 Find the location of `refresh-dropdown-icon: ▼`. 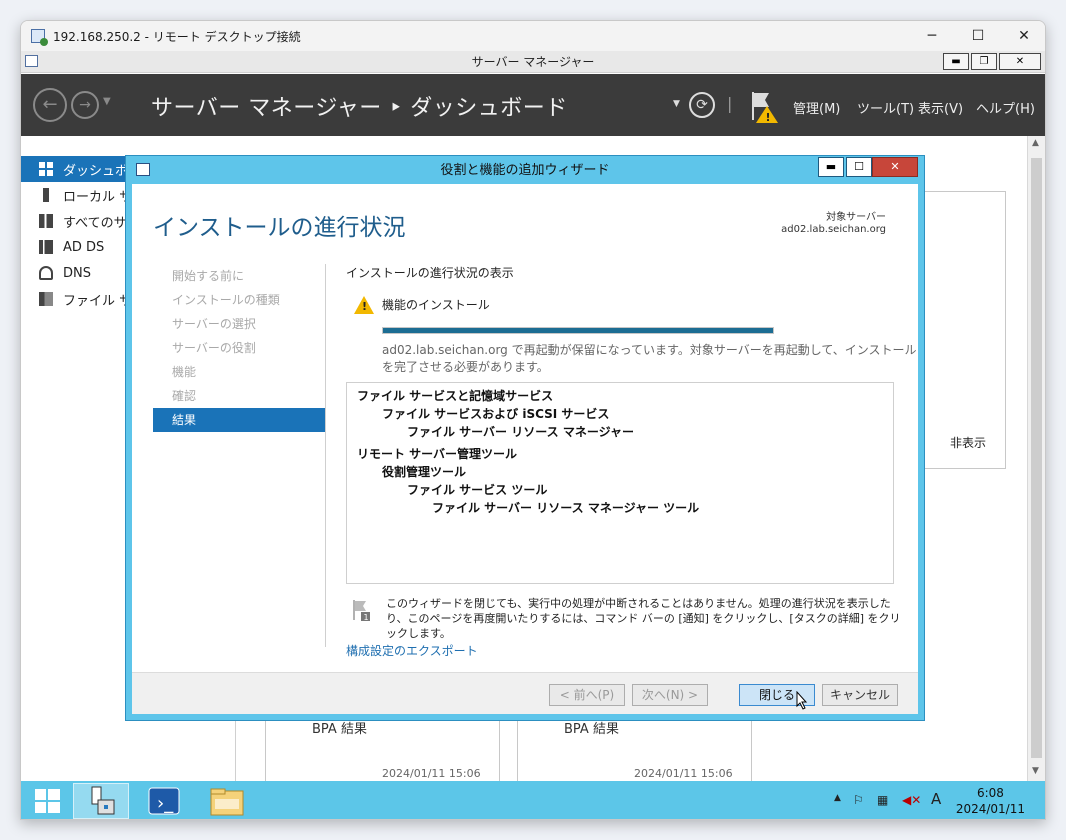

refresh-dropdown-icon: ▼ is located at coordinates (676, 104).